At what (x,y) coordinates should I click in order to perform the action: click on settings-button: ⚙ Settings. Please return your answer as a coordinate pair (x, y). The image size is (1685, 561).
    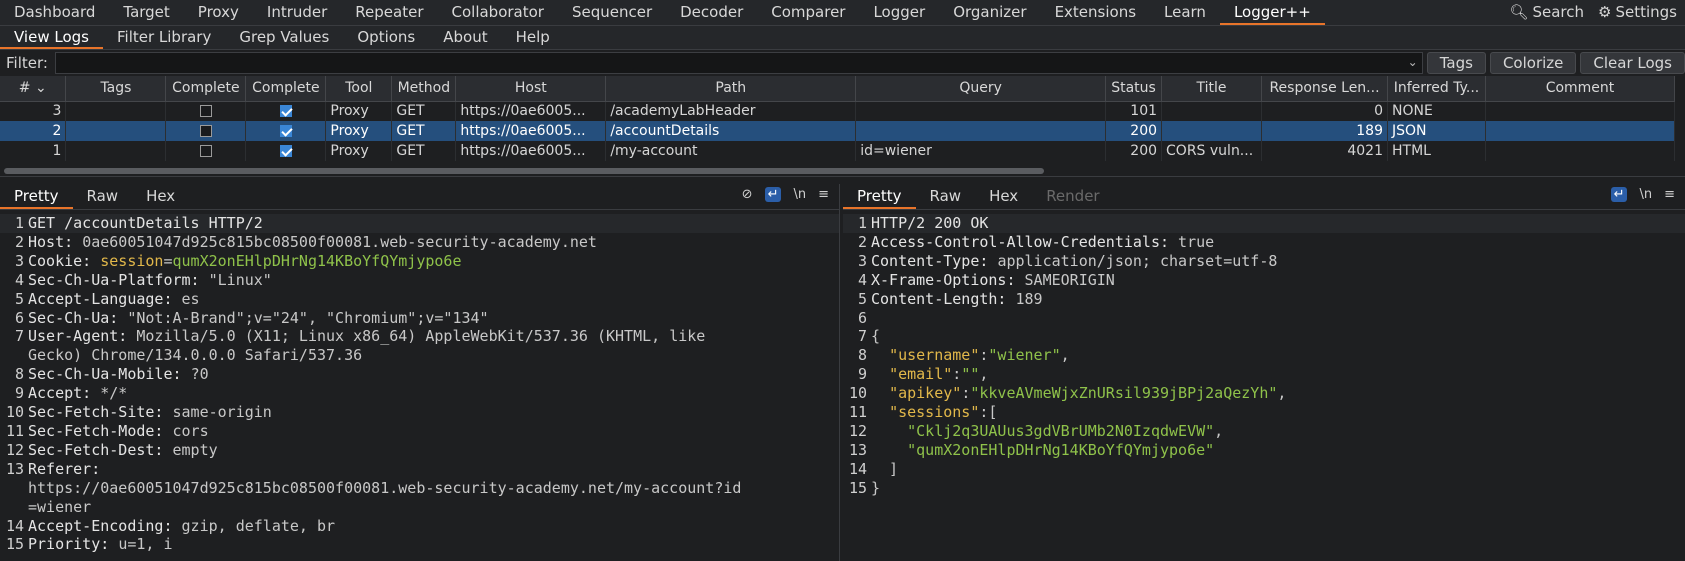
    Looking at the image, I should click on (1637, 12).